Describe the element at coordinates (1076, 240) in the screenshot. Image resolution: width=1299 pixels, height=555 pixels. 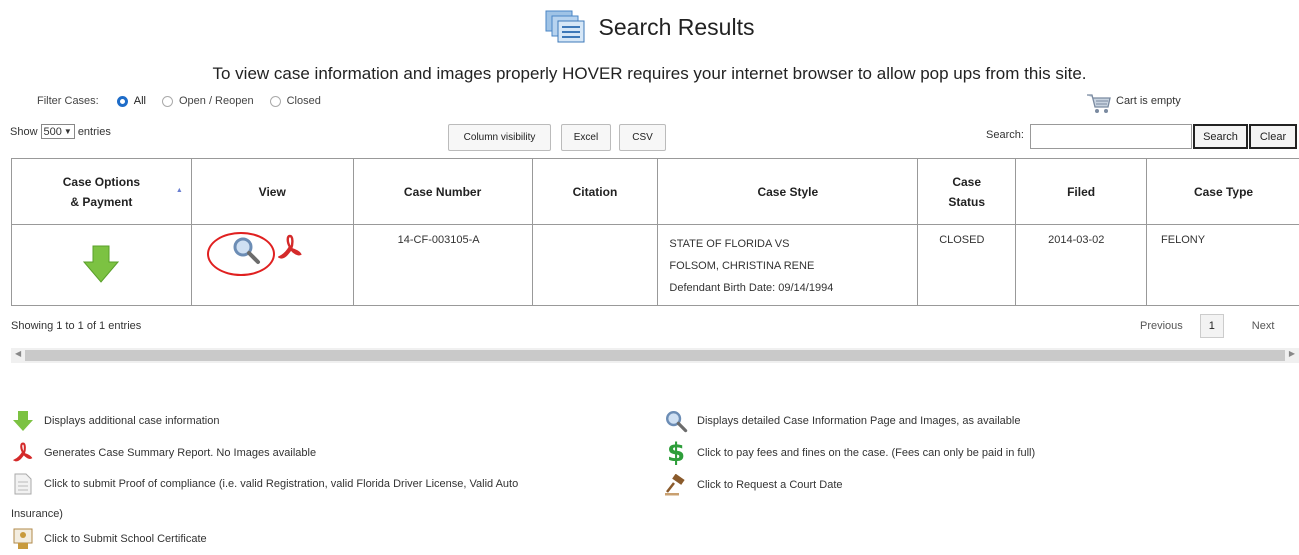
I see `filed-date: 2014-03-02` at that location.